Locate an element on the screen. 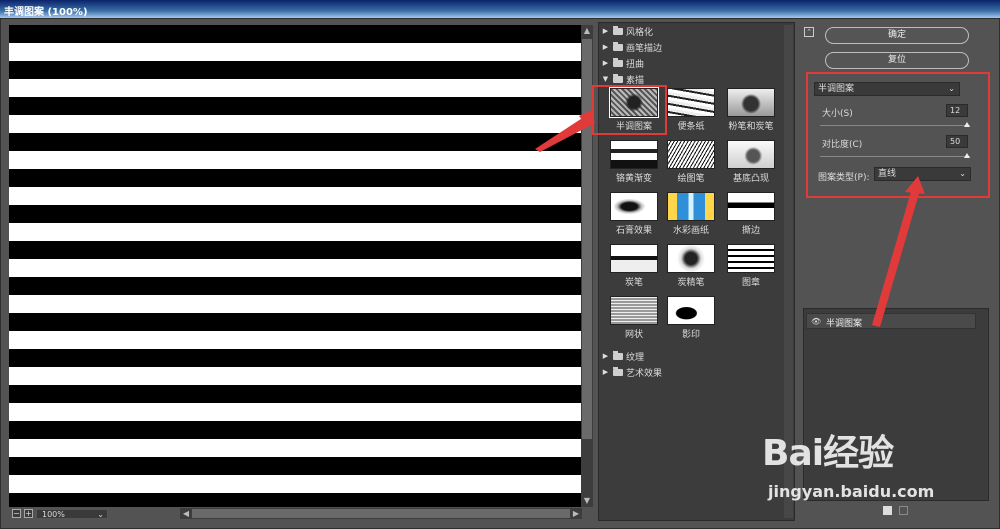 Image resolution: width=1000 pixels, height=529 pixels. annotation-arrowhead is located at coordinates (915, 185).